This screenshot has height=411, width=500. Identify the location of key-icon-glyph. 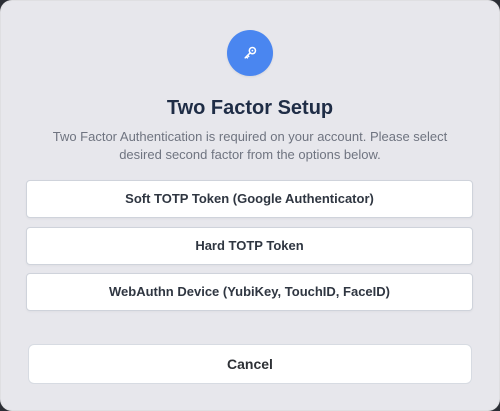
(250, 52).